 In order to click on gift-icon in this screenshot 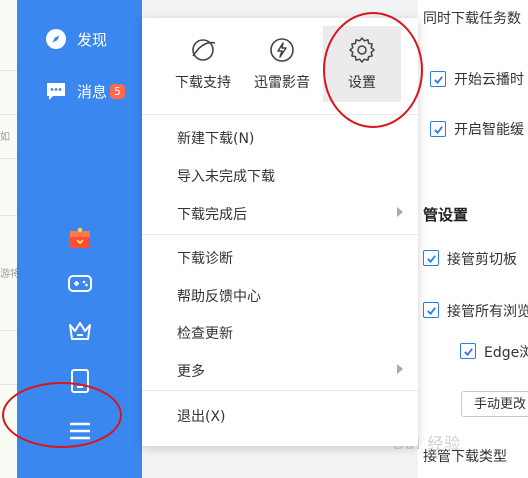, I will do `click(80, 238)`.